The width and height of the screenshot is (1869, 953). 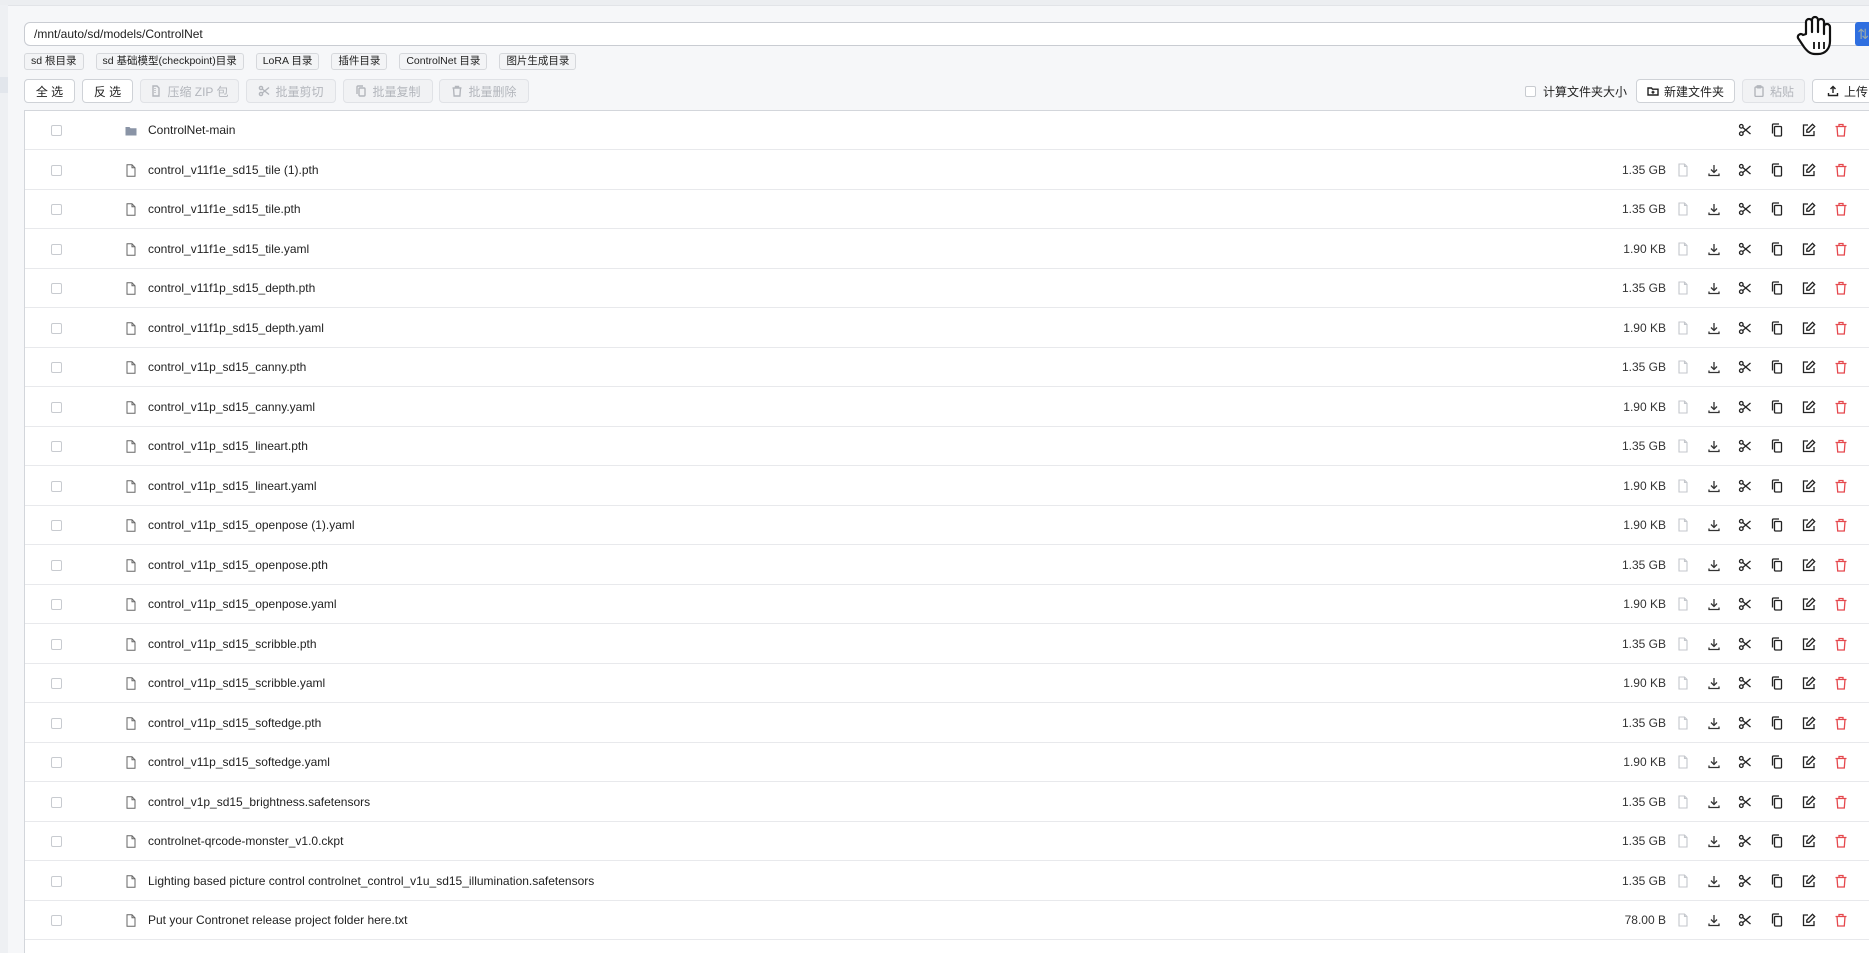 I want to click on file-row: control_v11p_sd15_openpose.yaml 1.90 KB, so click(x=947, y=604).